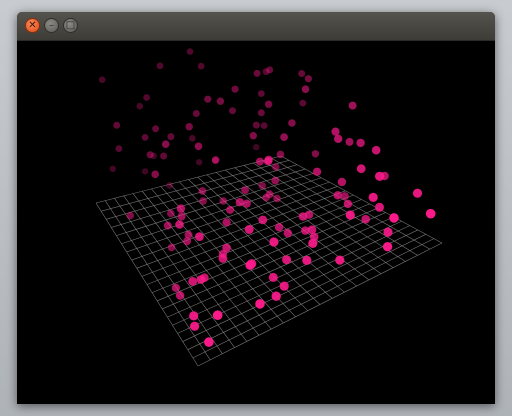  I want to click on minimize-icon: –, so click(51, 25).